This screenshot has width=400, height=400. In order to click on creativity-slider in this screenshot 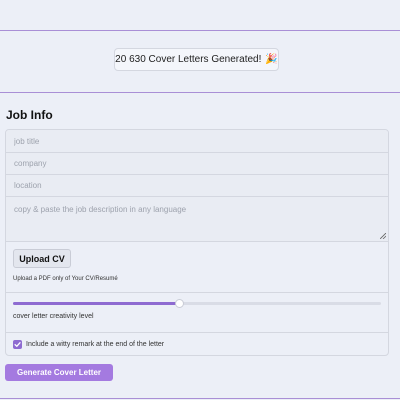, I will do `click(197, 303)`.